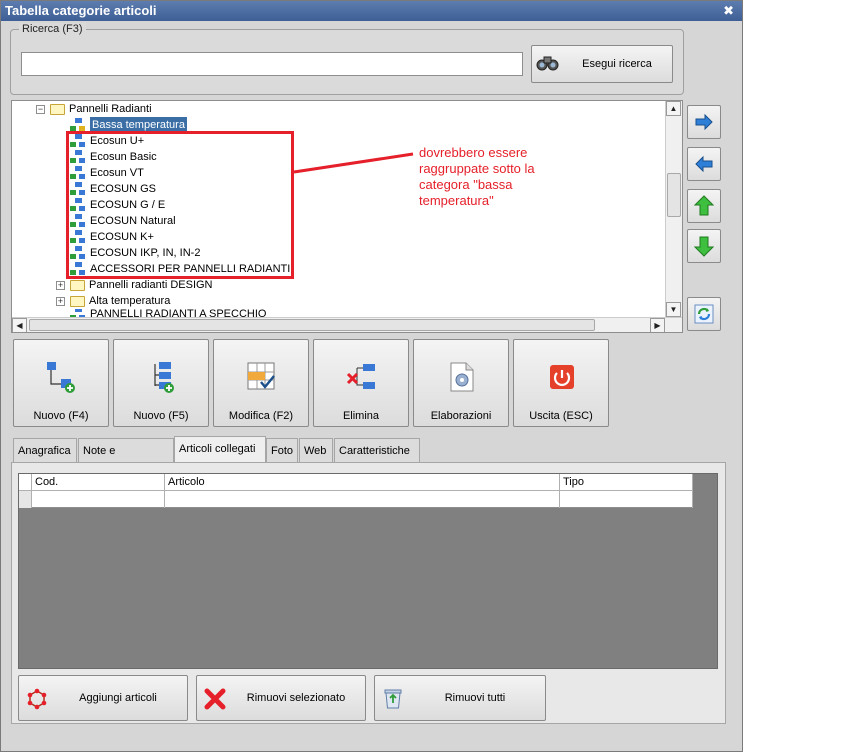  Describe the element at coordinates (261, 416) in the screenshot. I see `edit-label: Modifica (F2)` at that location.